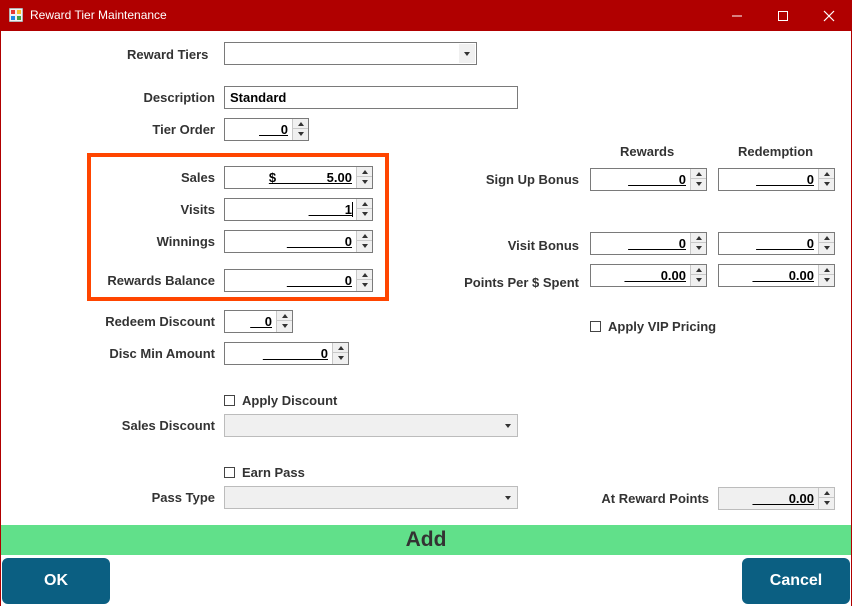 This screenshot has height=606, width=852. Describe the element at coordinates (776, 243) in the screenshot. I see `visit-bonus-redemption-spinner: _______0` at that location.